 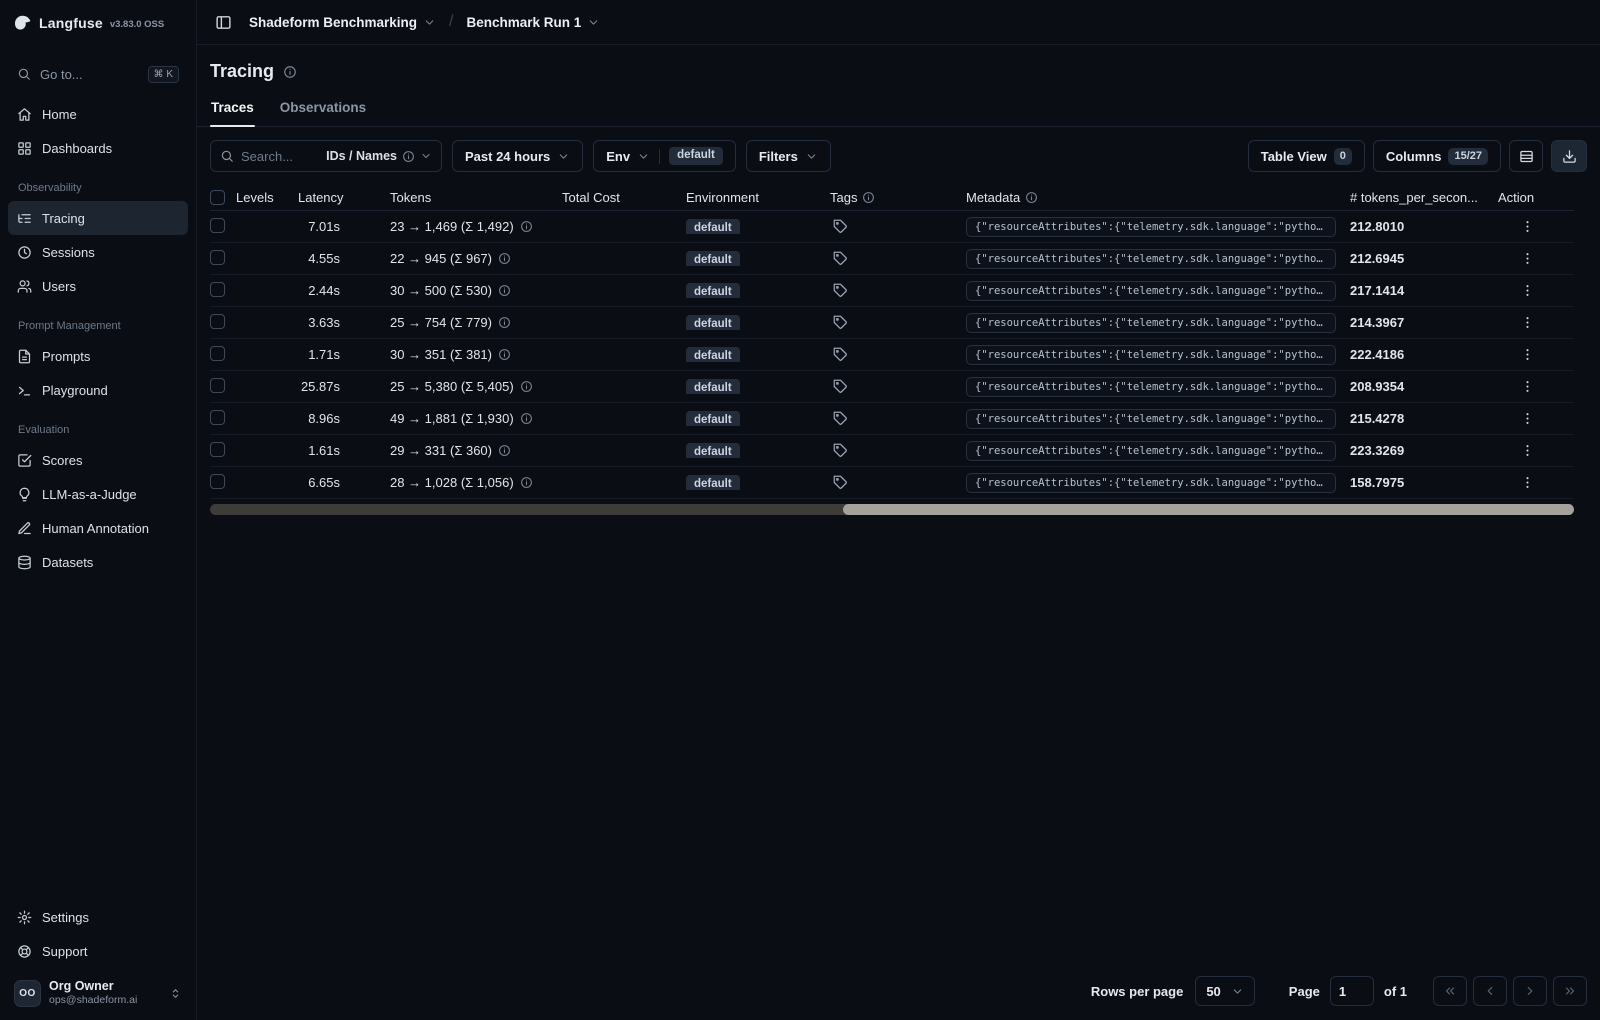 What do you see at coordinates (811, 156) in the screenshot?
I see `chevron-down-icon` at bounding box center [811, 156].